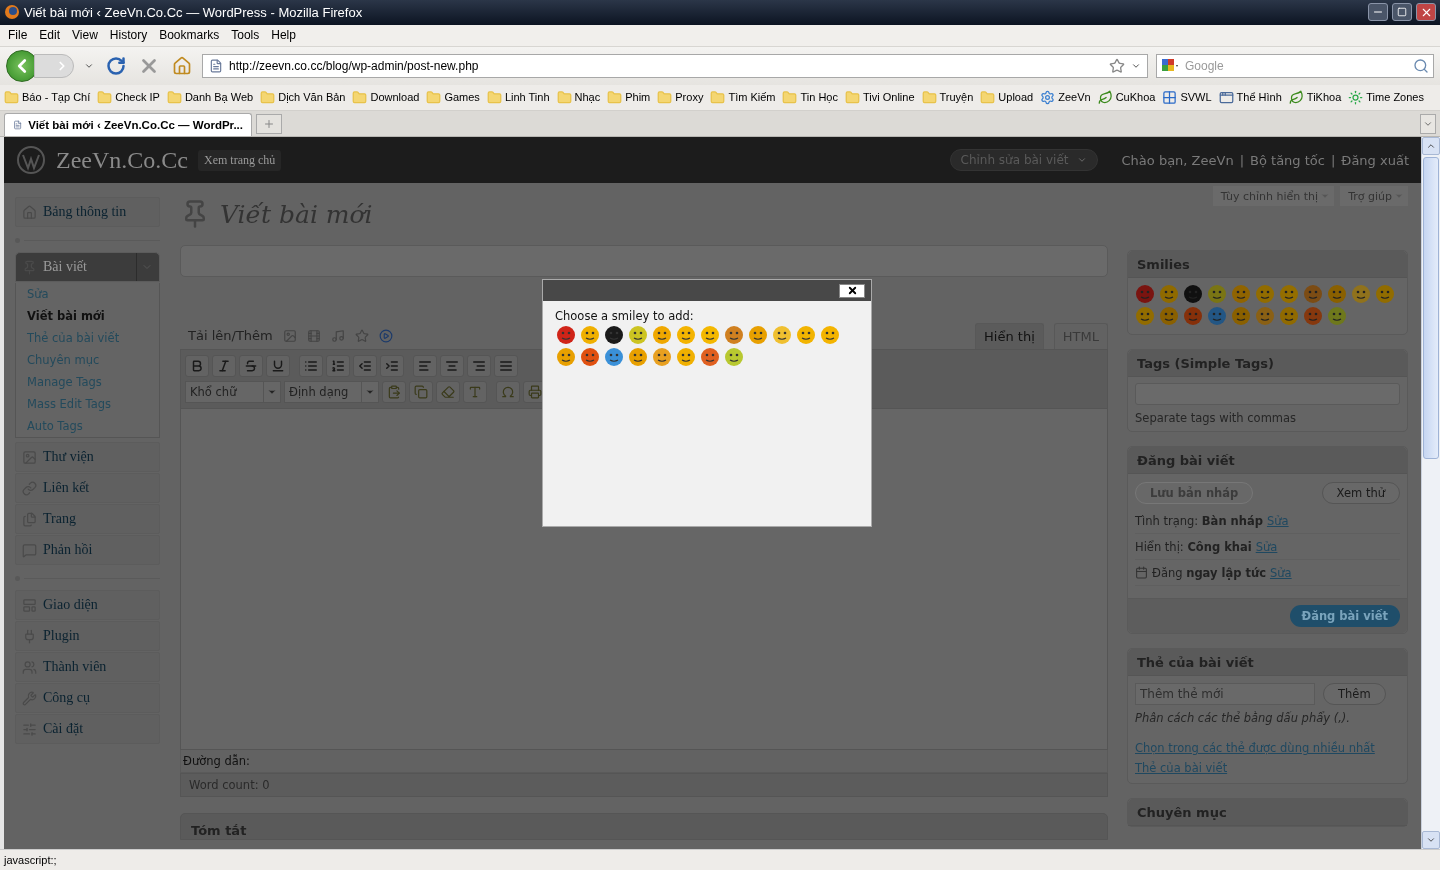 Image resolution: width=1440 pixels, height=870 pixels. Describe the element at coordinates (1402, 12) in the screenshot. I see `restore-button` at that location.